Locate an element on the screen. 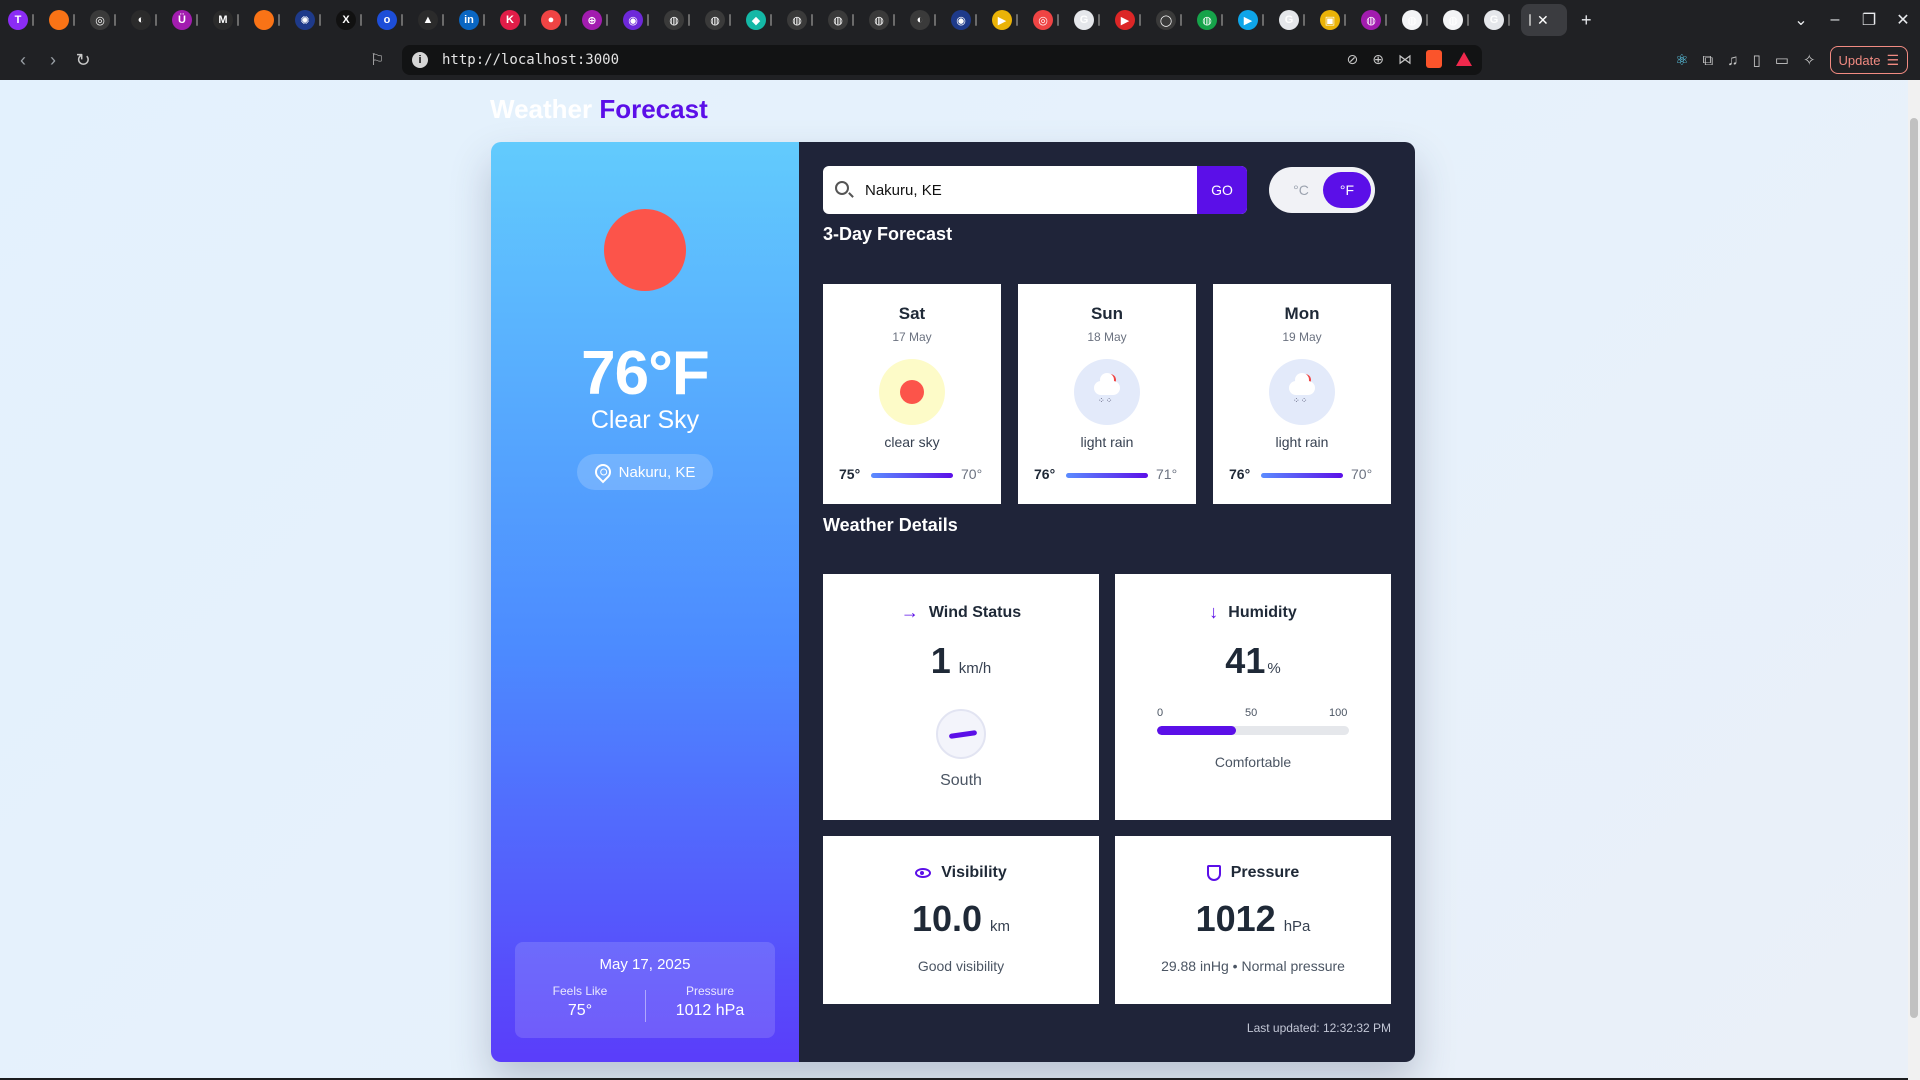 This screenshot has width=1920, height=1080. browser-tab: T is located at coordinates (20, 20).